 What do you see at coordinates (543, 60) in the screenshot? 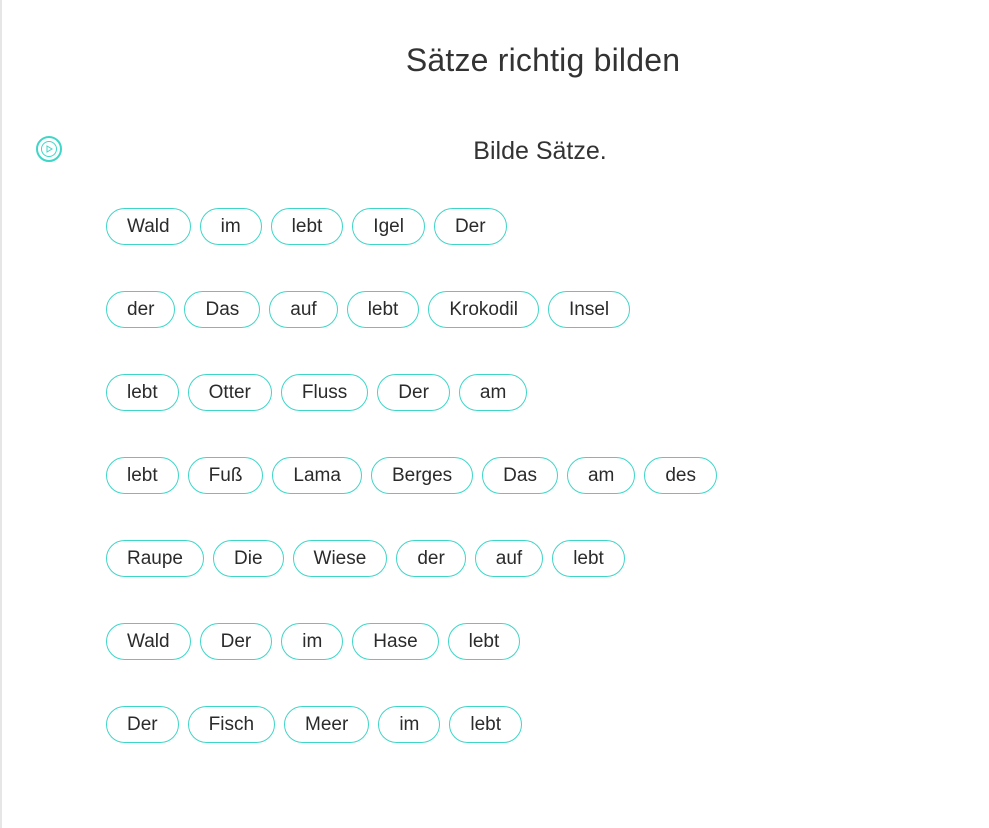
I see `page-title: Sätze richtig bilden` at bounding box center [543, 60].